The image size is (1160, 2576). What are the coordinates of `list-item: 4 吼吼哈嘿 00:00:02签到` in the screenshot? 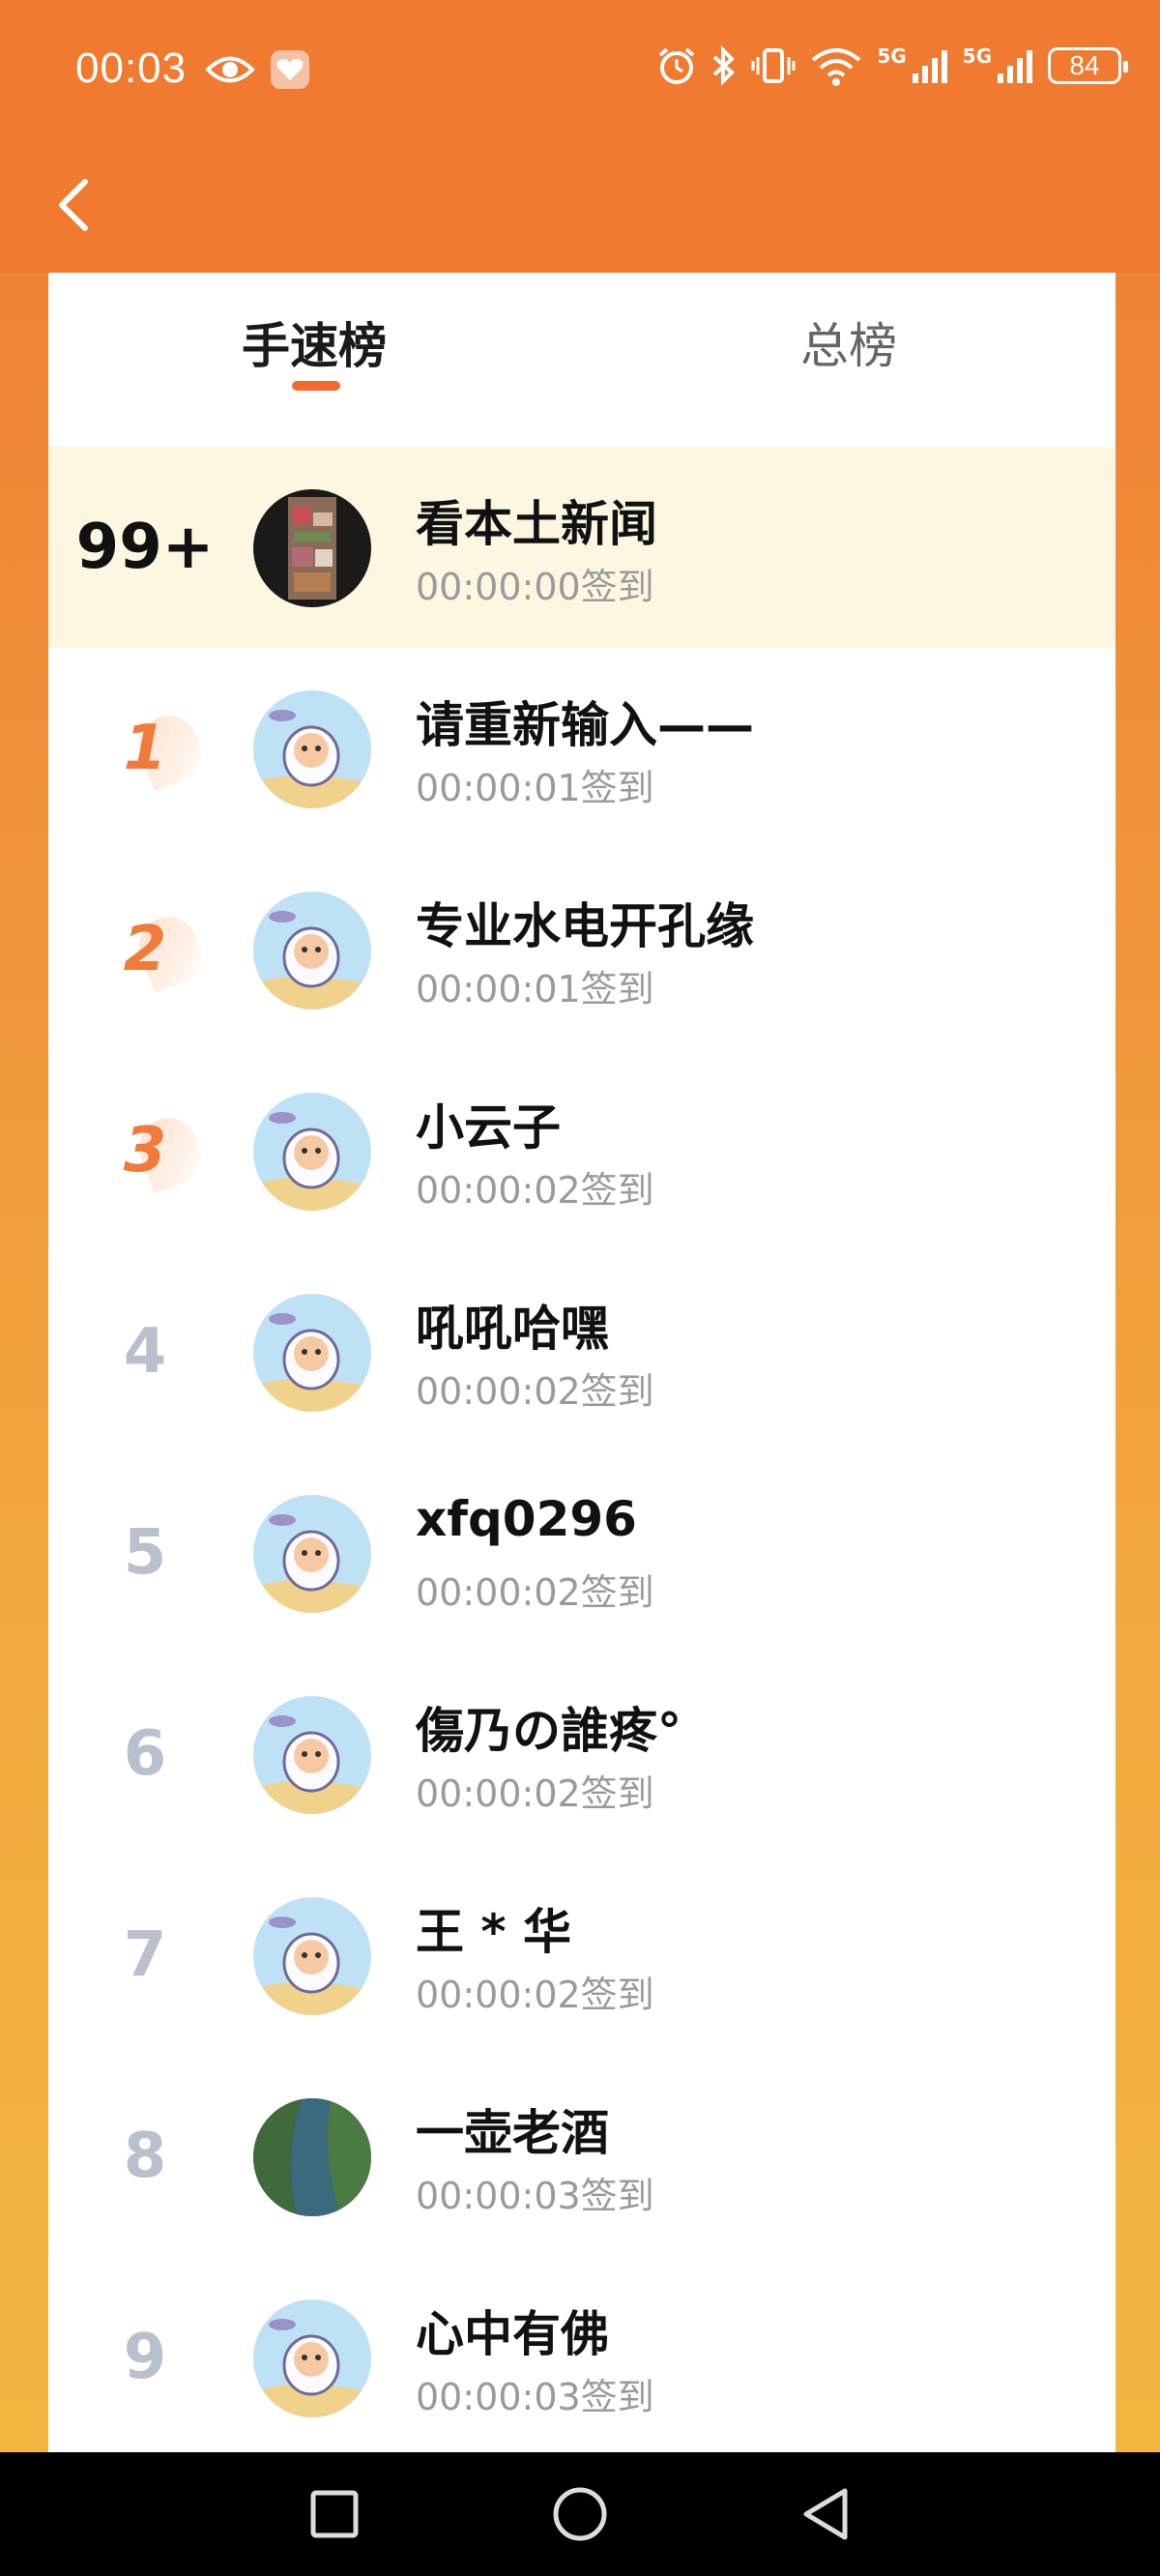 It's located at (582, 1351).